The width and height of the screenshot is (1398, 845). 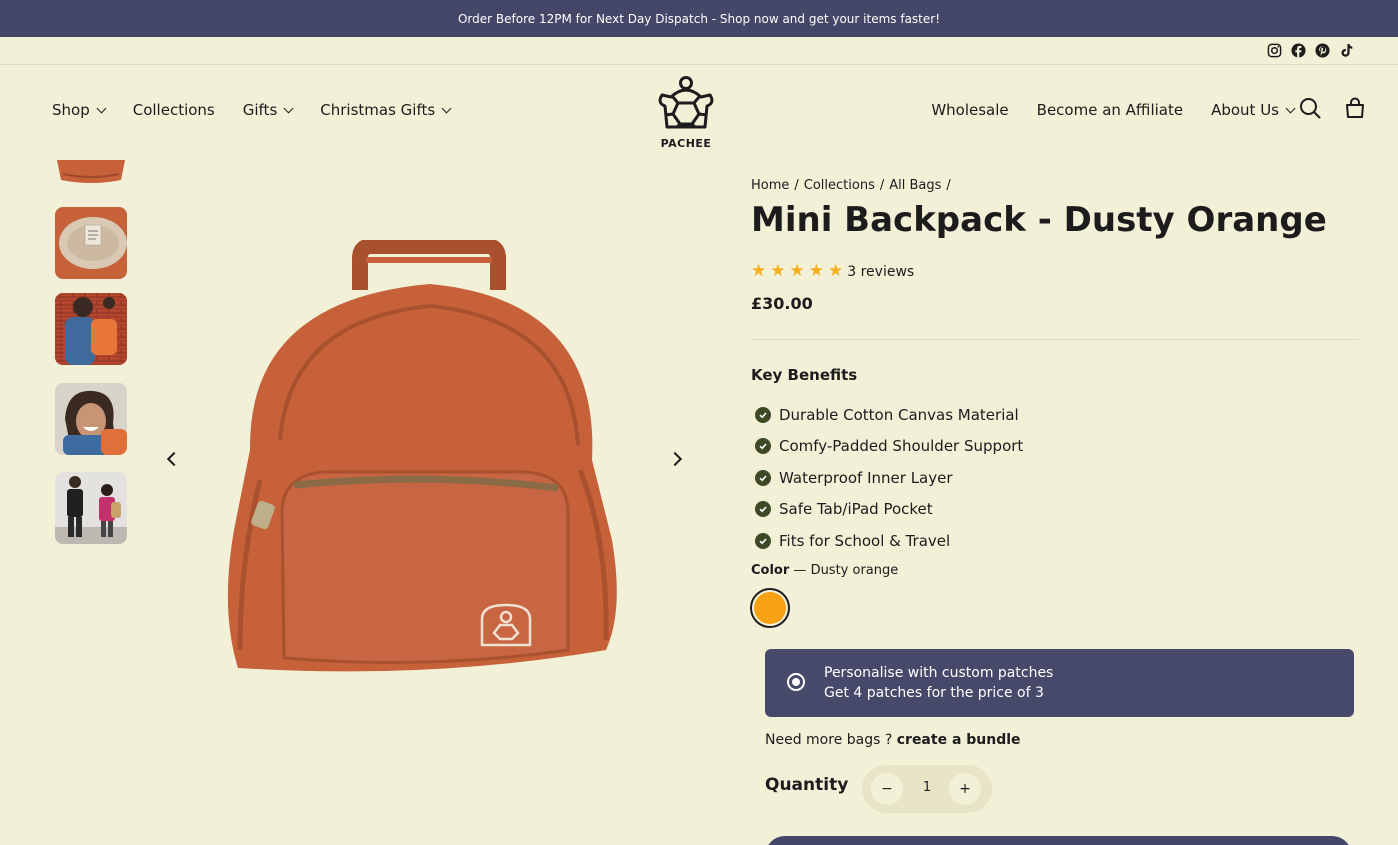 I want to click on nav-shop: Shop, so click(x=79, y=110).